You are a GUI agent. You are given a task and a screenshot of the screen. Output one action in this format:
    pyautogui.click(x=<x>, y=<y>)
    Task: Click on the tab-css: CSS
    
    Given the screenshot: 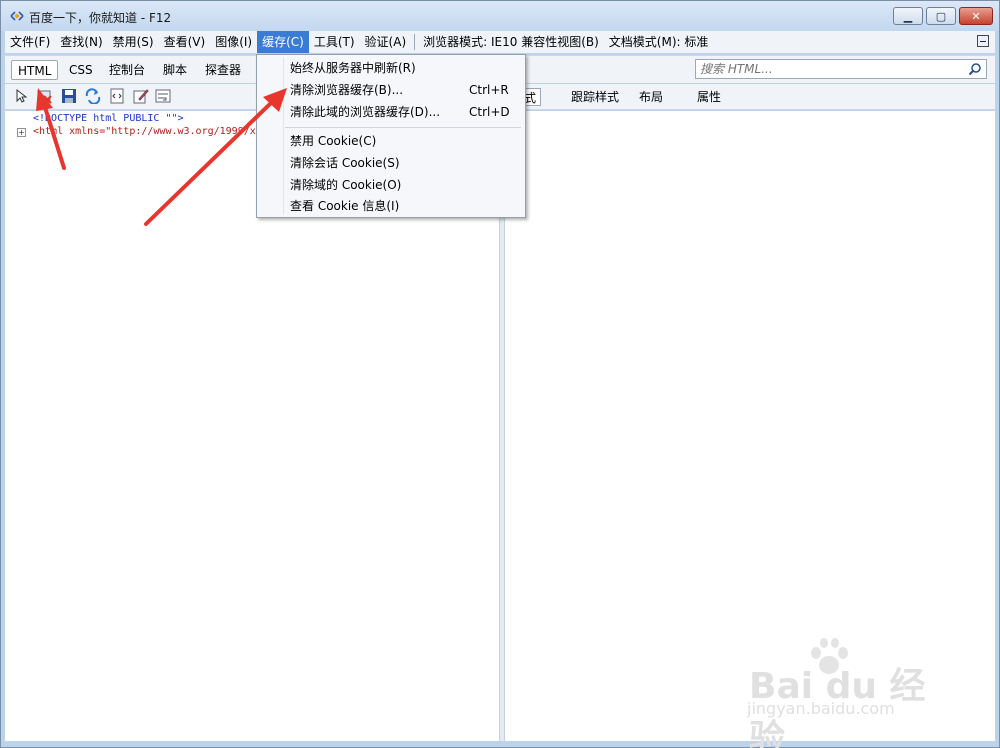 What is the action you would take?
    pyautogui.click(x=81, y=70)
    